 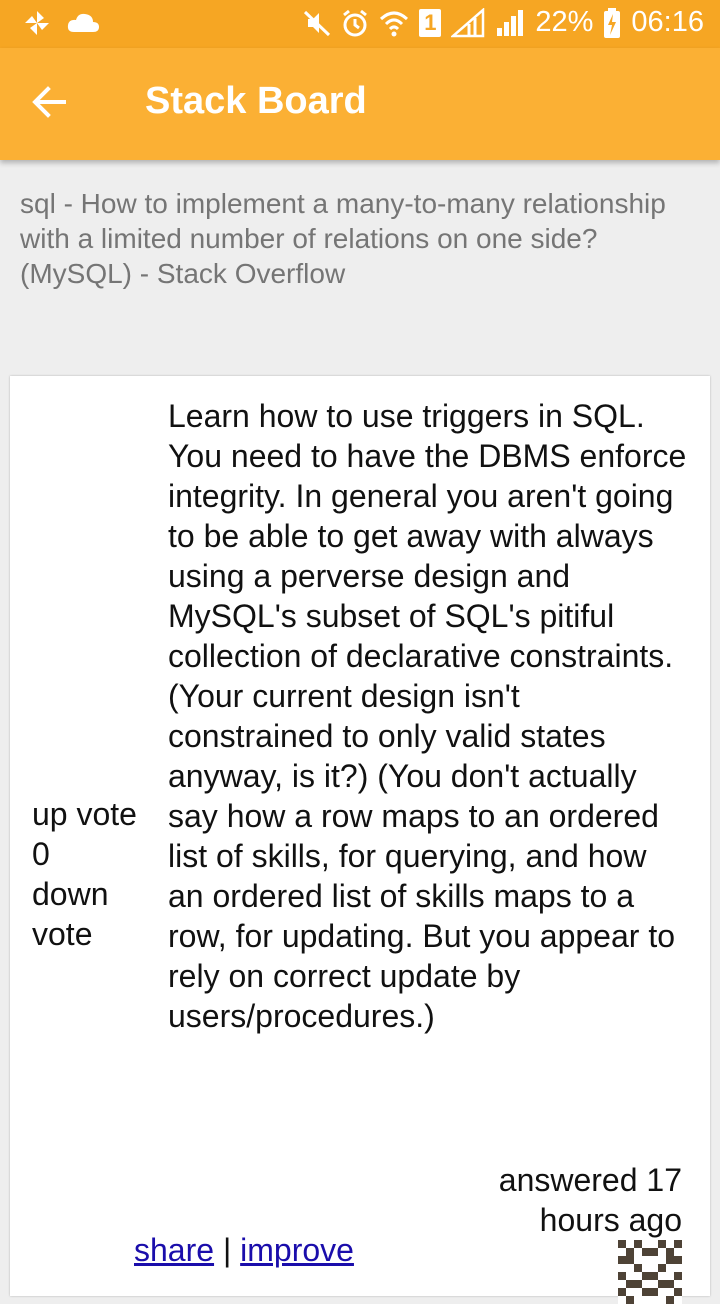 What do you see at coordinates (430, 22) in the screenshot?
I see `sim-icon: 1` at bounding box center [430, 22].